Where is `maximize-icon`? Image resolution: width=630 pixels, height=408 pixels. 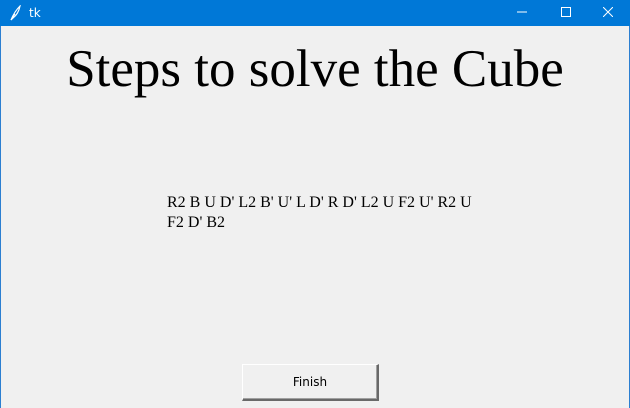
maximize-icon is located at coordinates (566, 13).